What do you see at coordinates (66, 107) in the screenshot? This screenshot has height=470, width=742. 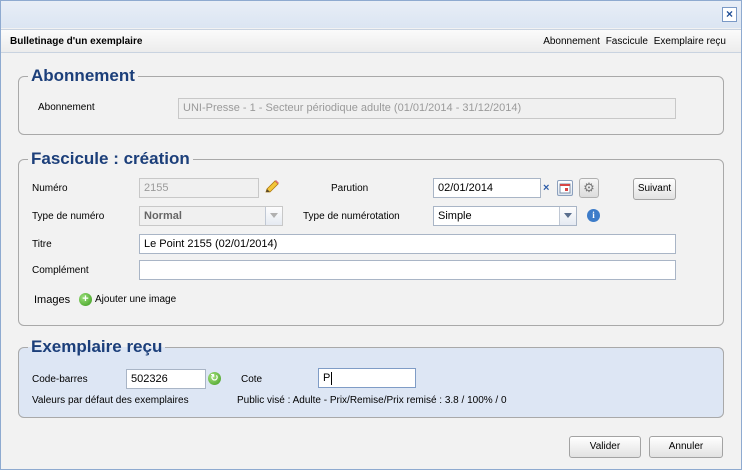 I see `abonnement-label: Abonnement` at bounding box center [66, 107].